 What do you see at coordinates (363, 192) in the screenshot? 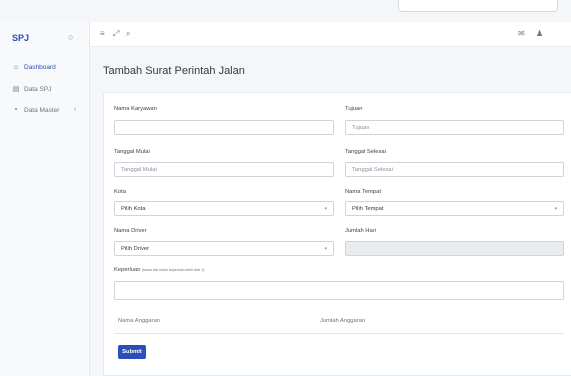
I see `label-nama-tempat: Nama Tempat` at bounding box center [363, 192].